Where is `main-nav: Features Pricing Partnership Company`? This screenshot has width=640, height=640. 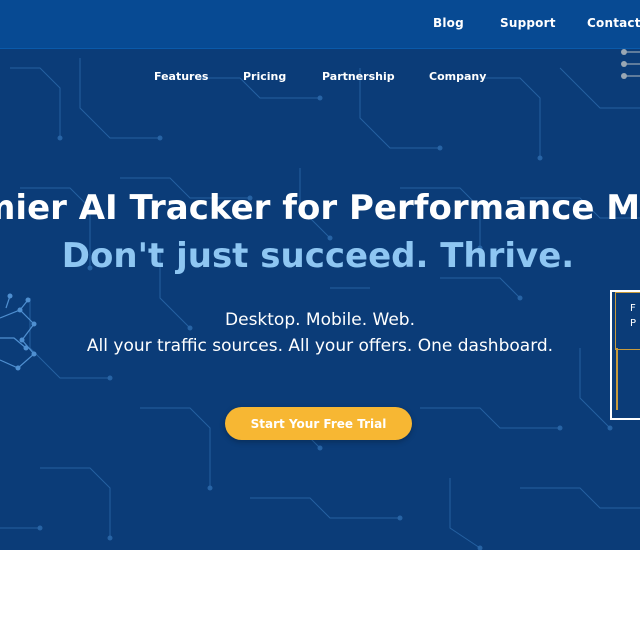 main-nav: Features Pricing Partnership Company is located at coordinates (320, 79).